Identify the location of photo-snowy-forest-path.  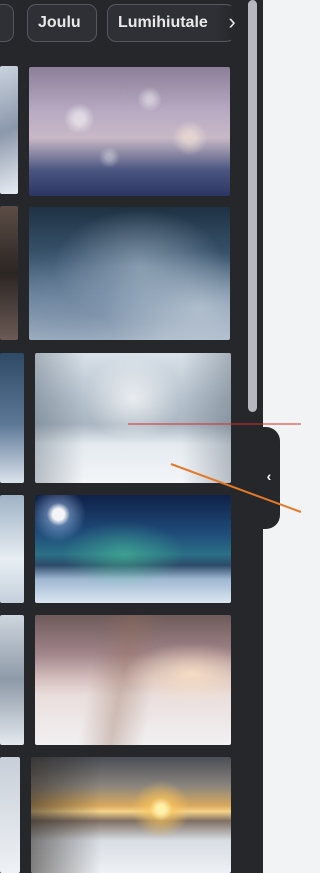
(133, 418).